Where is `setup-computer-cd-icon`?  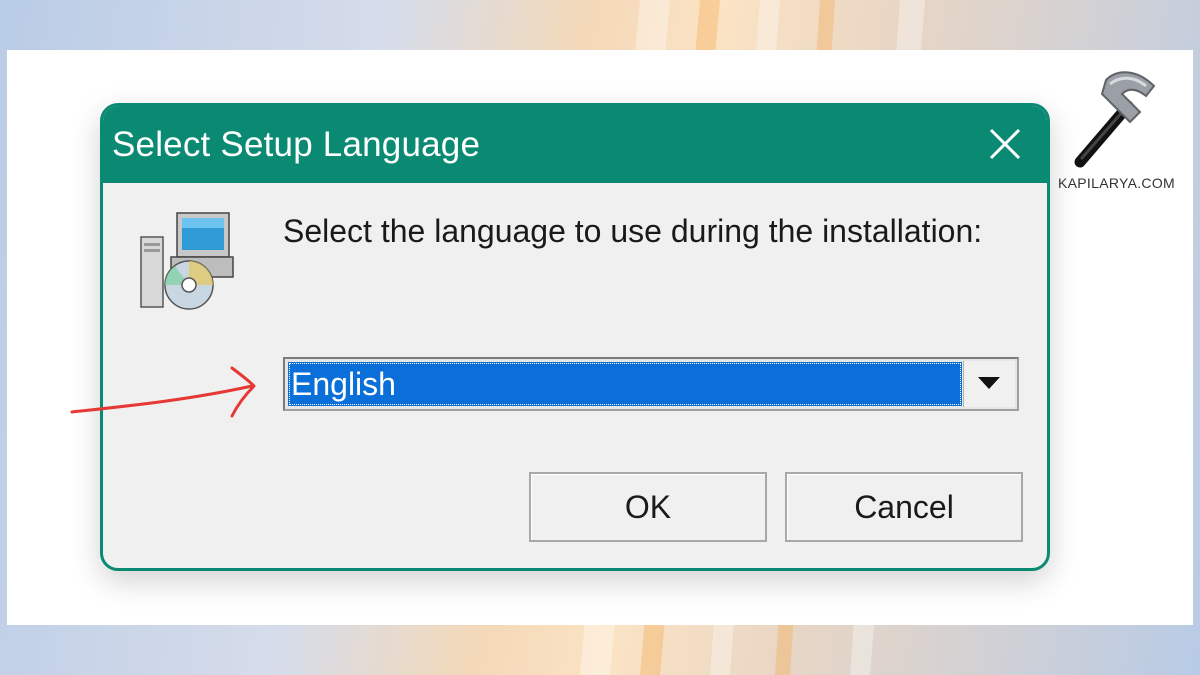 setup-computer-cd-icon is located at coordinates (187, 261).